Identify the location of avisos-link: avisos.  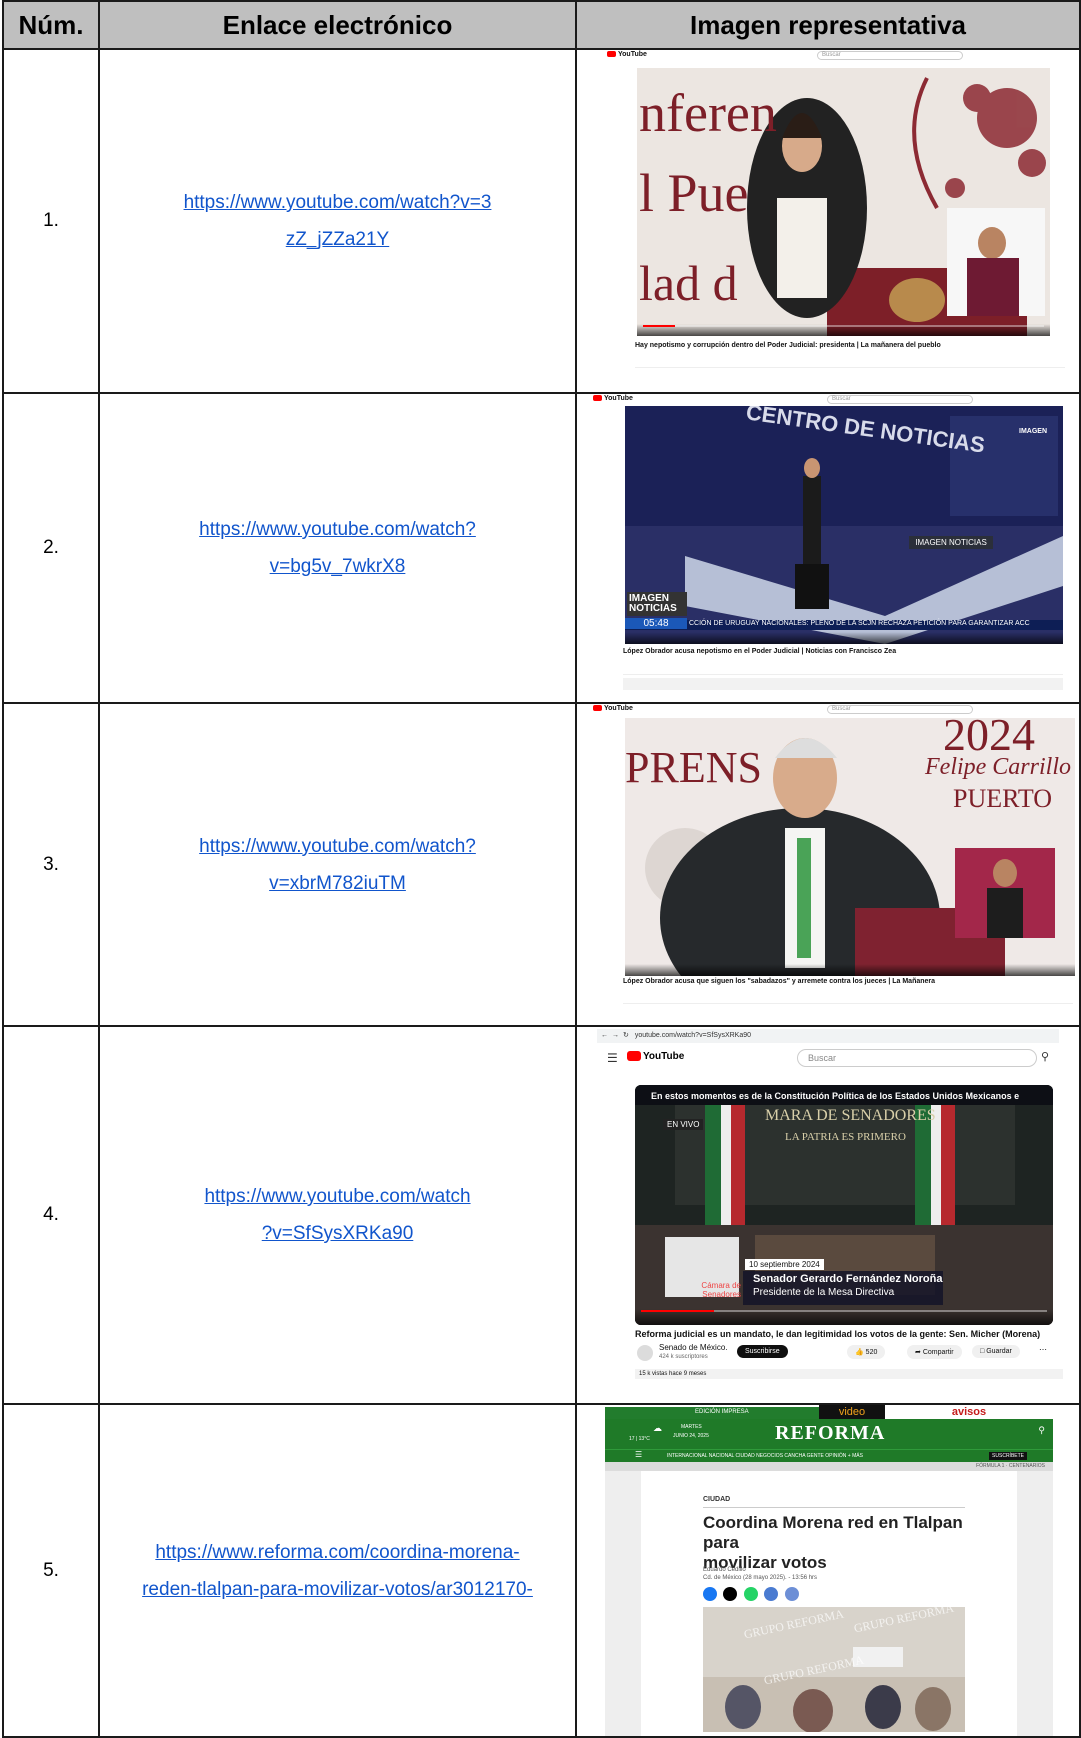
(969, 1412).